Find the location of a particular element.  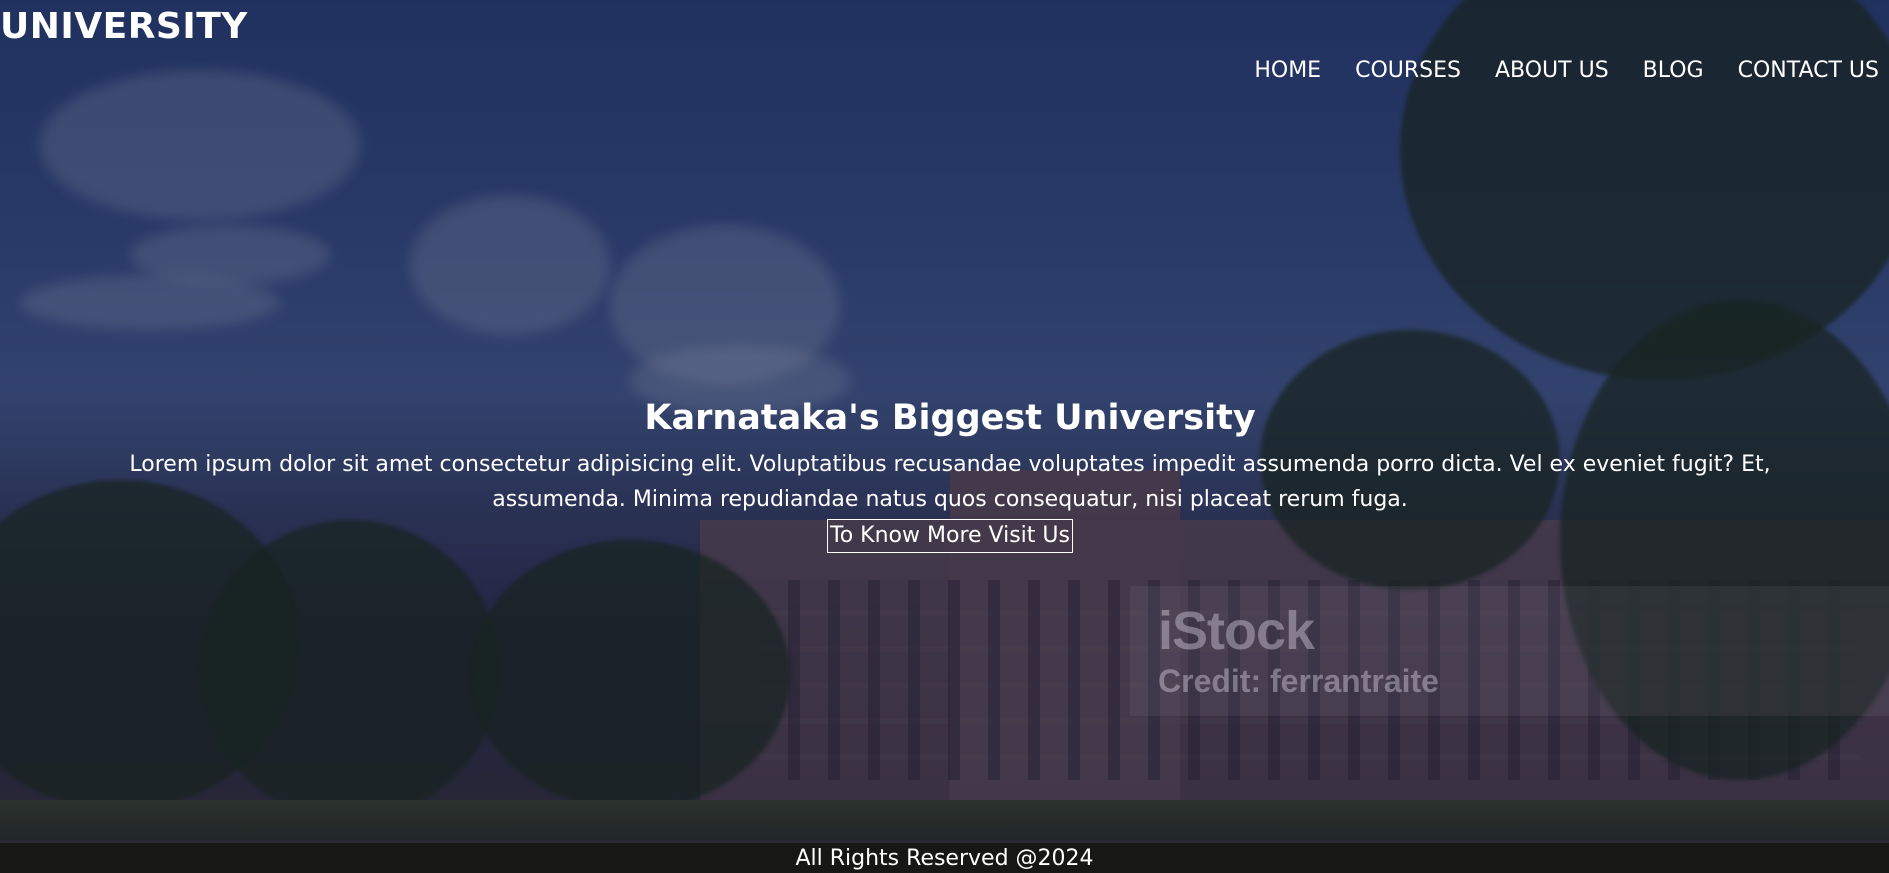

visit-us-button: To Know More Visit Us is located at coordinates (950, 536).